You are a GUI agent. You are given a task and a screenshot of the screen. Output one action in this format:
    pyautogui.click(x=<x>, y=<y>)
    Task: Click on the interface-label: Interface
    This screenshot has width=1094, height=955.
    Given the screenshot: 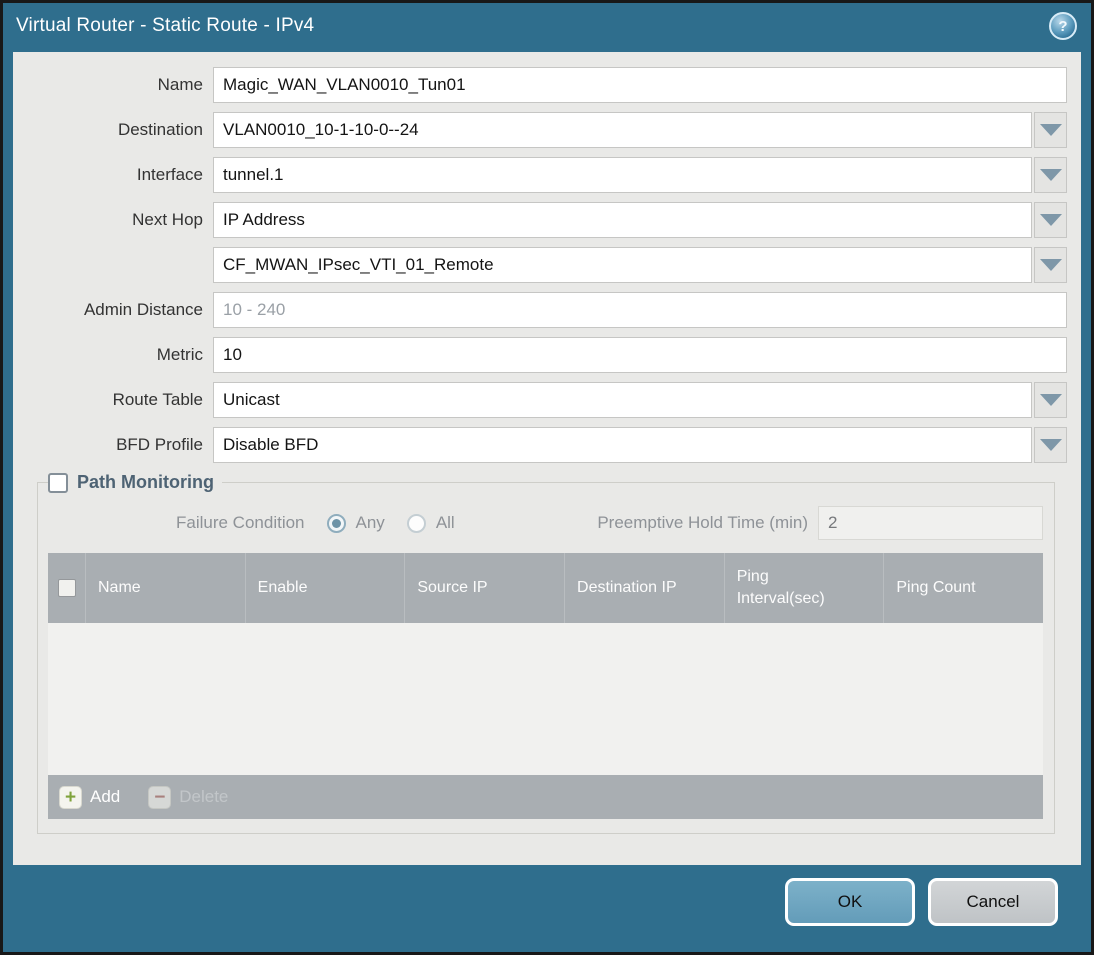 What is the action you would take?
    pyautogui.click(x=169, y=174)
    